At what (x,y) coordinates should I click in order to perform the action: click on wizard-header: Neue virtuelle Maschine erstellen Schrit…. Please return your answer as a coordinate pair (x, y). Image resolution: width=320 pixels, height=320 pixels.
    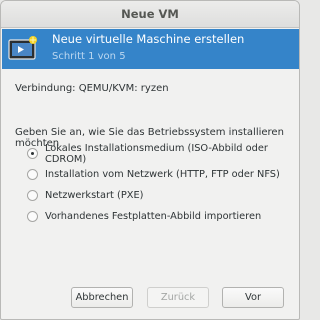
    Looking at the image, I should click on (150, 49).